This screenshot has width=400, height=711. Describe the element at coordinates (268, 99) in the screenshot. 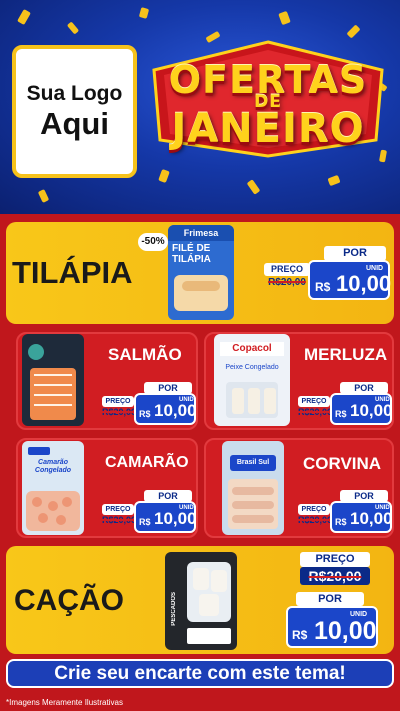

I see `title-badge: OFERTAS DE JANEIRO` at that location.